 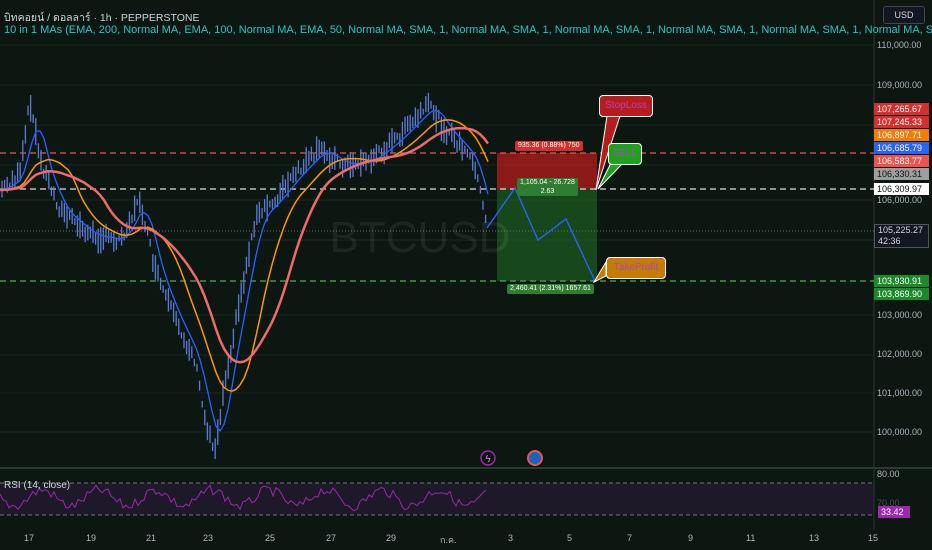 What do you see at coordinates (437, 499) in the screenshot?
I see `rsi-band` at bounding box center [437, 499].